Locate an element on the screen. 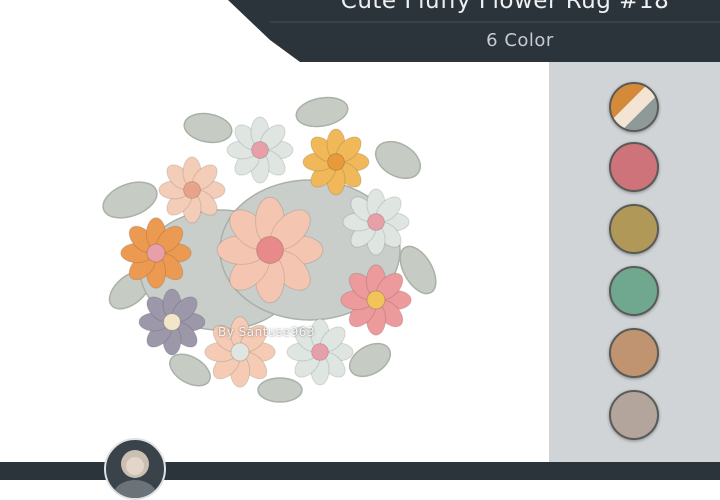 Image resolution: width=720 pixels, height=500 pixels. swatch-olive is located at coordinates (634, 229).